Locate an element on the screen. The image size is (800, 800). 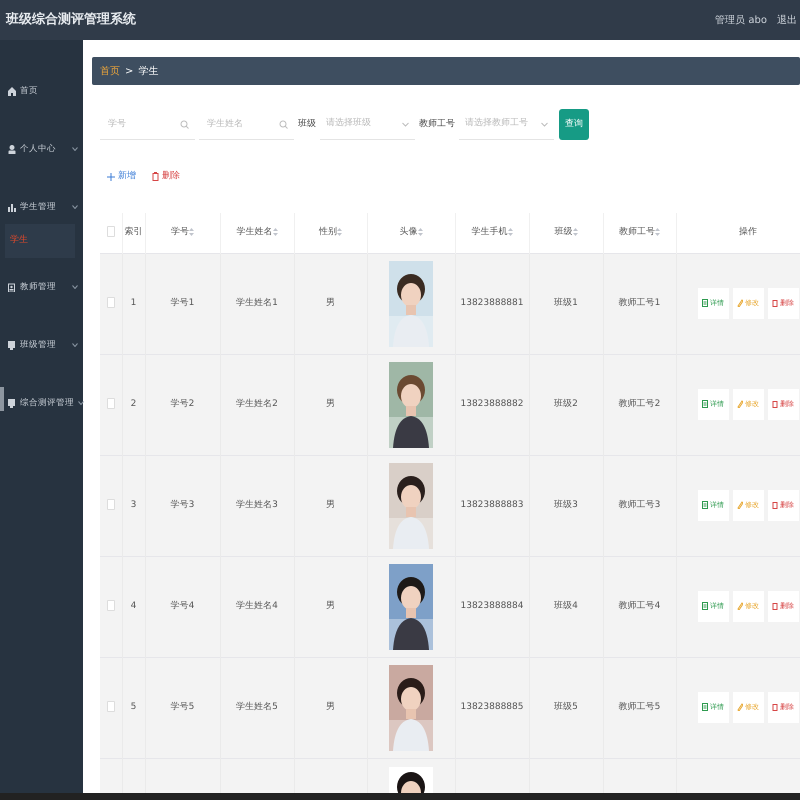
table-cell: 班级2 is located at coordinates (566, 403).